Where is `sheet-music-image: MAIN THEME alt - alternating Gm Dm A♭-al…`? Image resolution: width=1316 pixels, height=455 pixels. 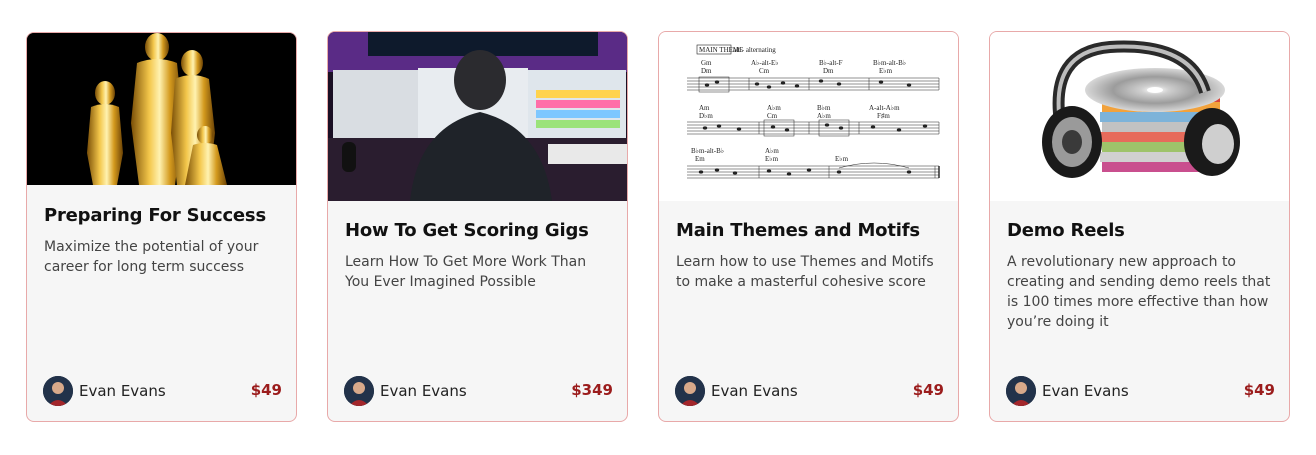 sheet-music-image: MAIN THEME alt - alternating Gm Dm A♭-al… is located at coordinates (808, 116).